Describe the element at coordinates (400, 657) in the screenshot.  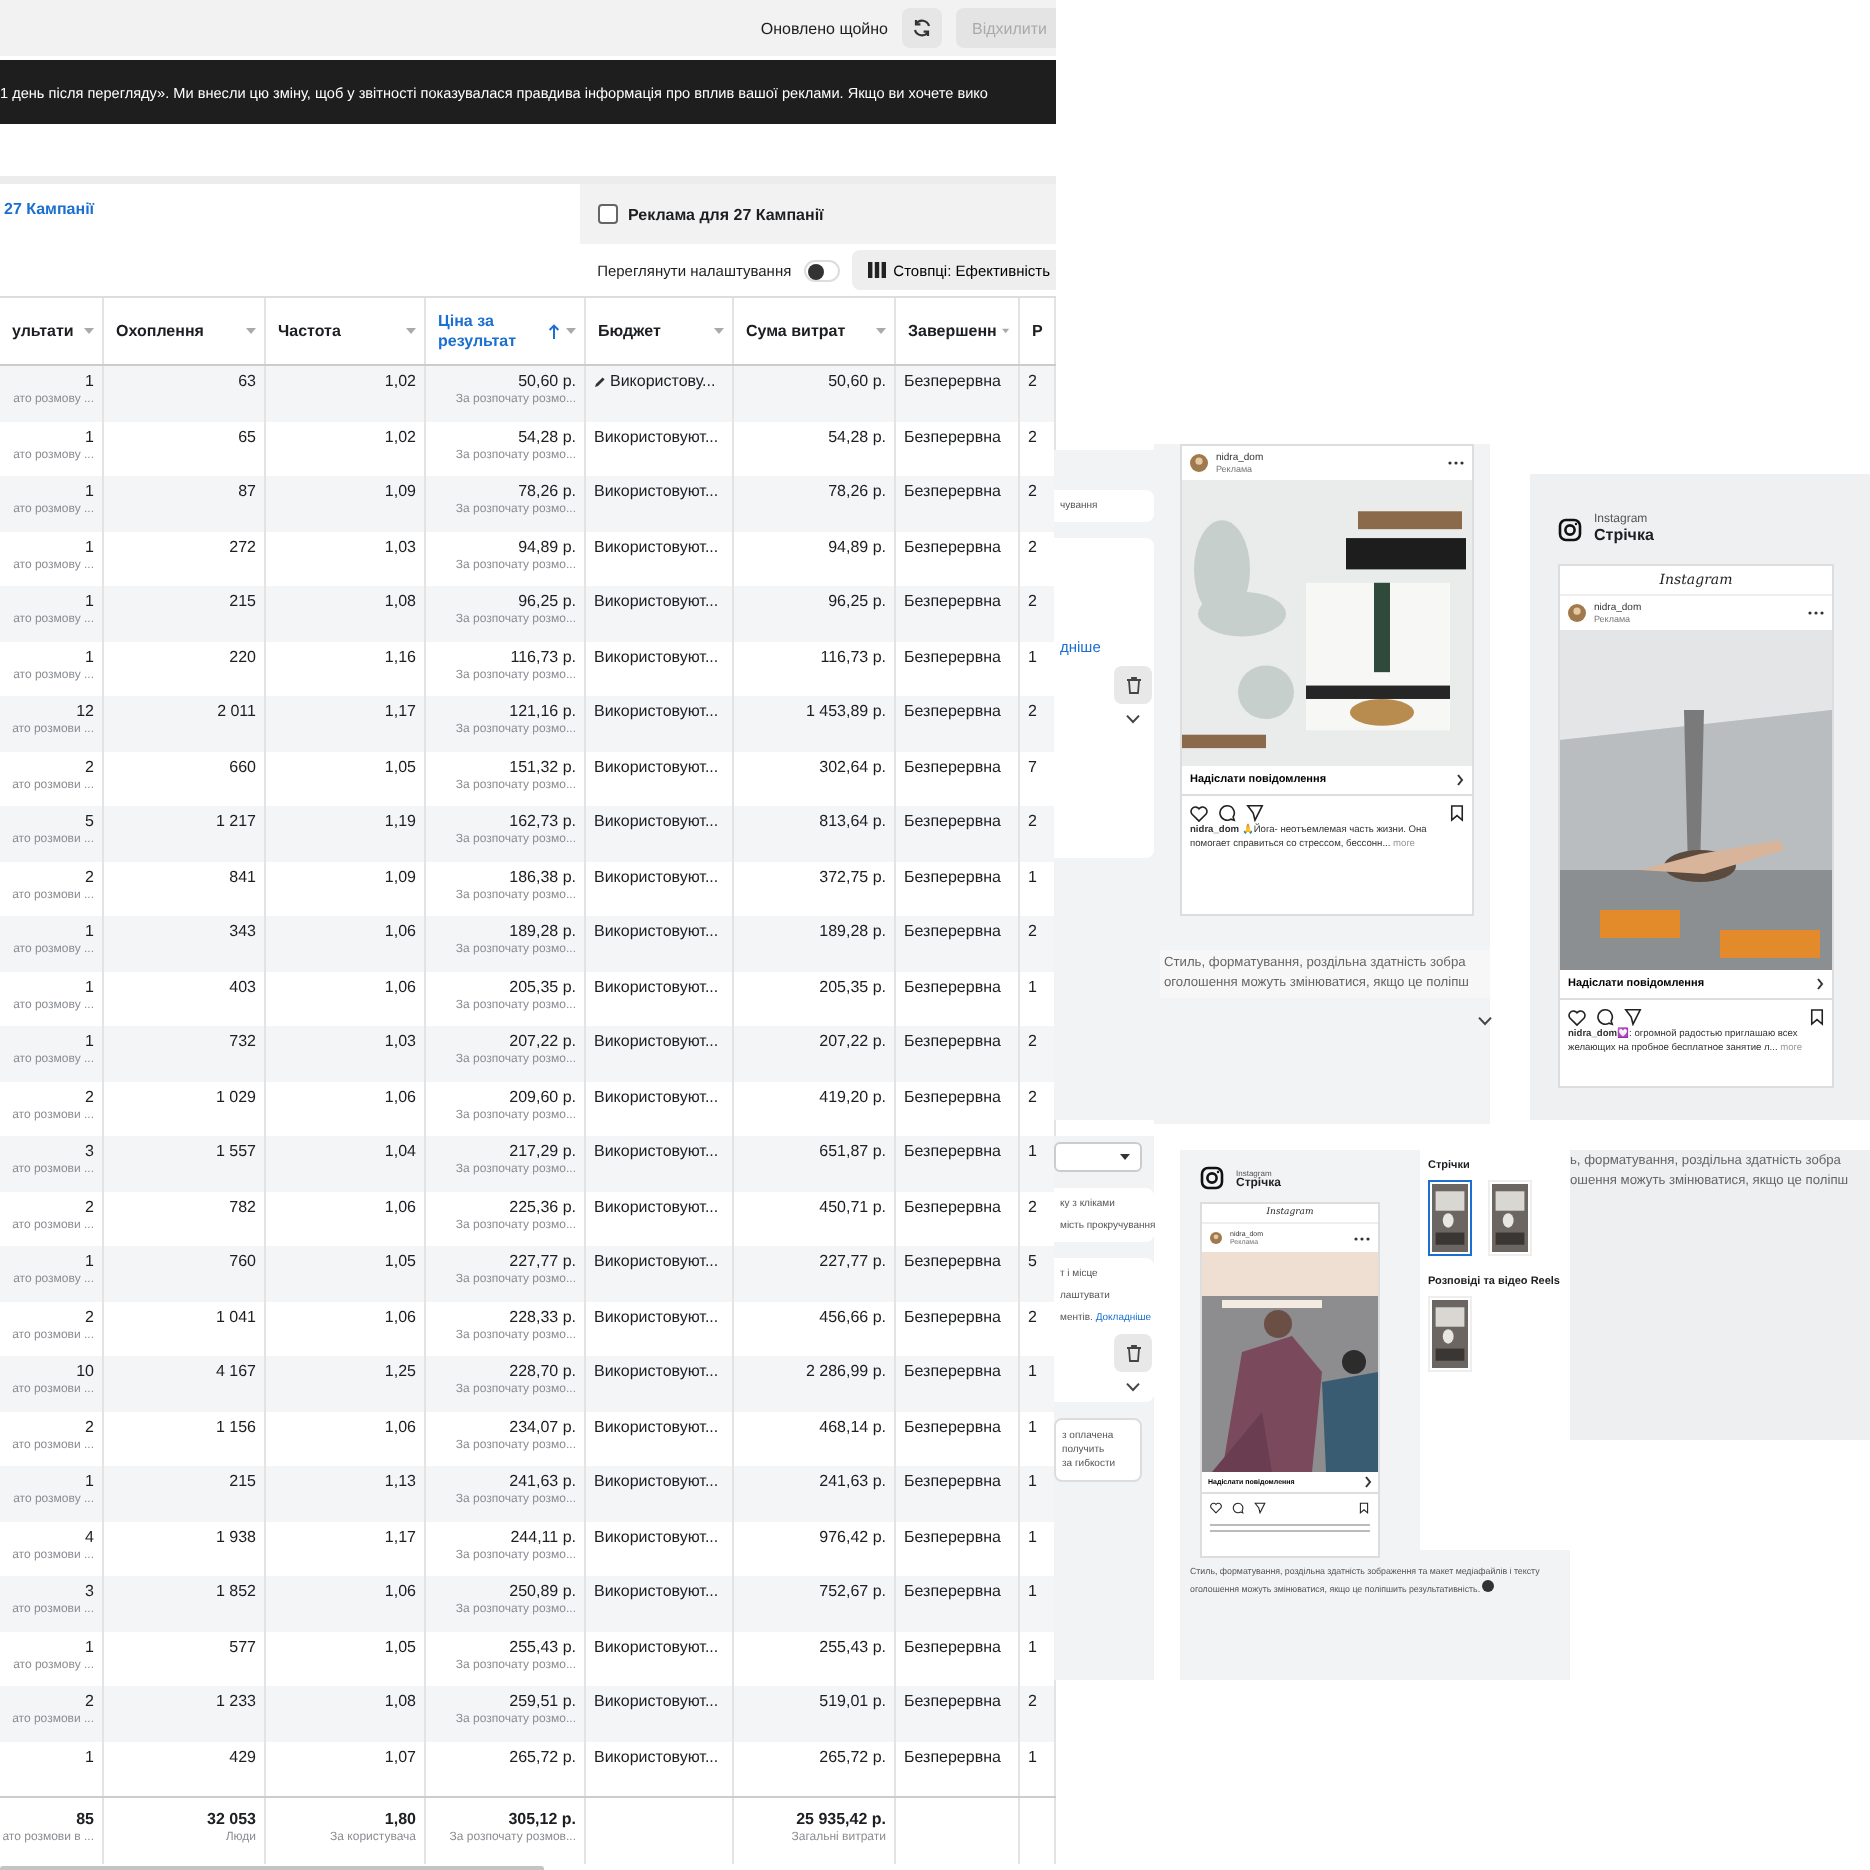
I see `table-cell: 1,16` at that location.